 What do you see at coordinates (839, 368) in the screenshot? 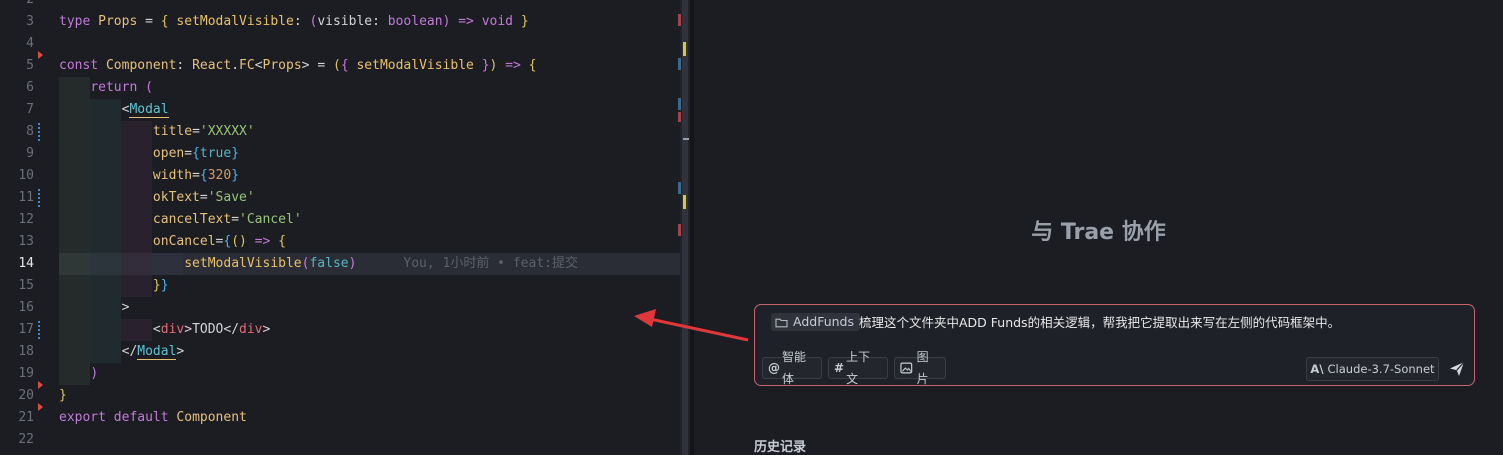
I see `hash-icon: #` at bounding box center [839, 368].